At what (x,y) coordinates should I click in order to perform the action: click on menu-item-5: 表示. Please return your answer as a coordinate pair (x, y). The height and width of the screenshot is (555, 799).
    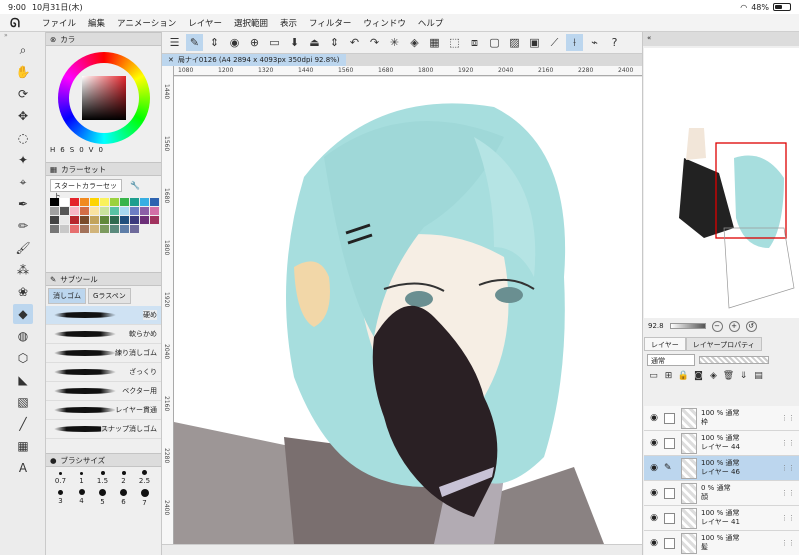
    Looking at the image, I should click on (288, 23).